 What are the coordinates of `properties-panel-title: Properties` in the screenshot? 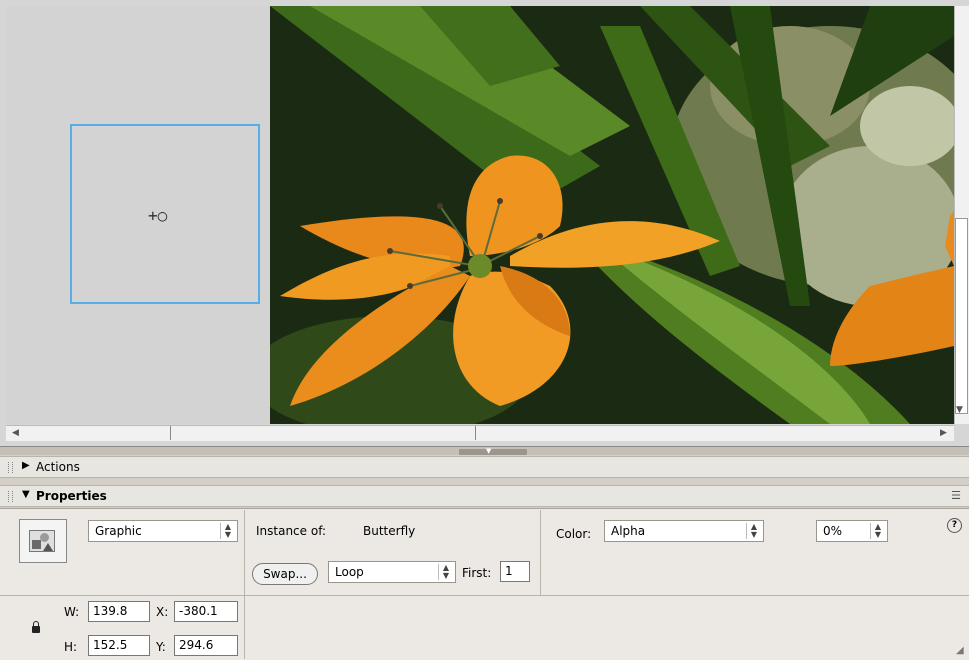 It's located at (71, 496).